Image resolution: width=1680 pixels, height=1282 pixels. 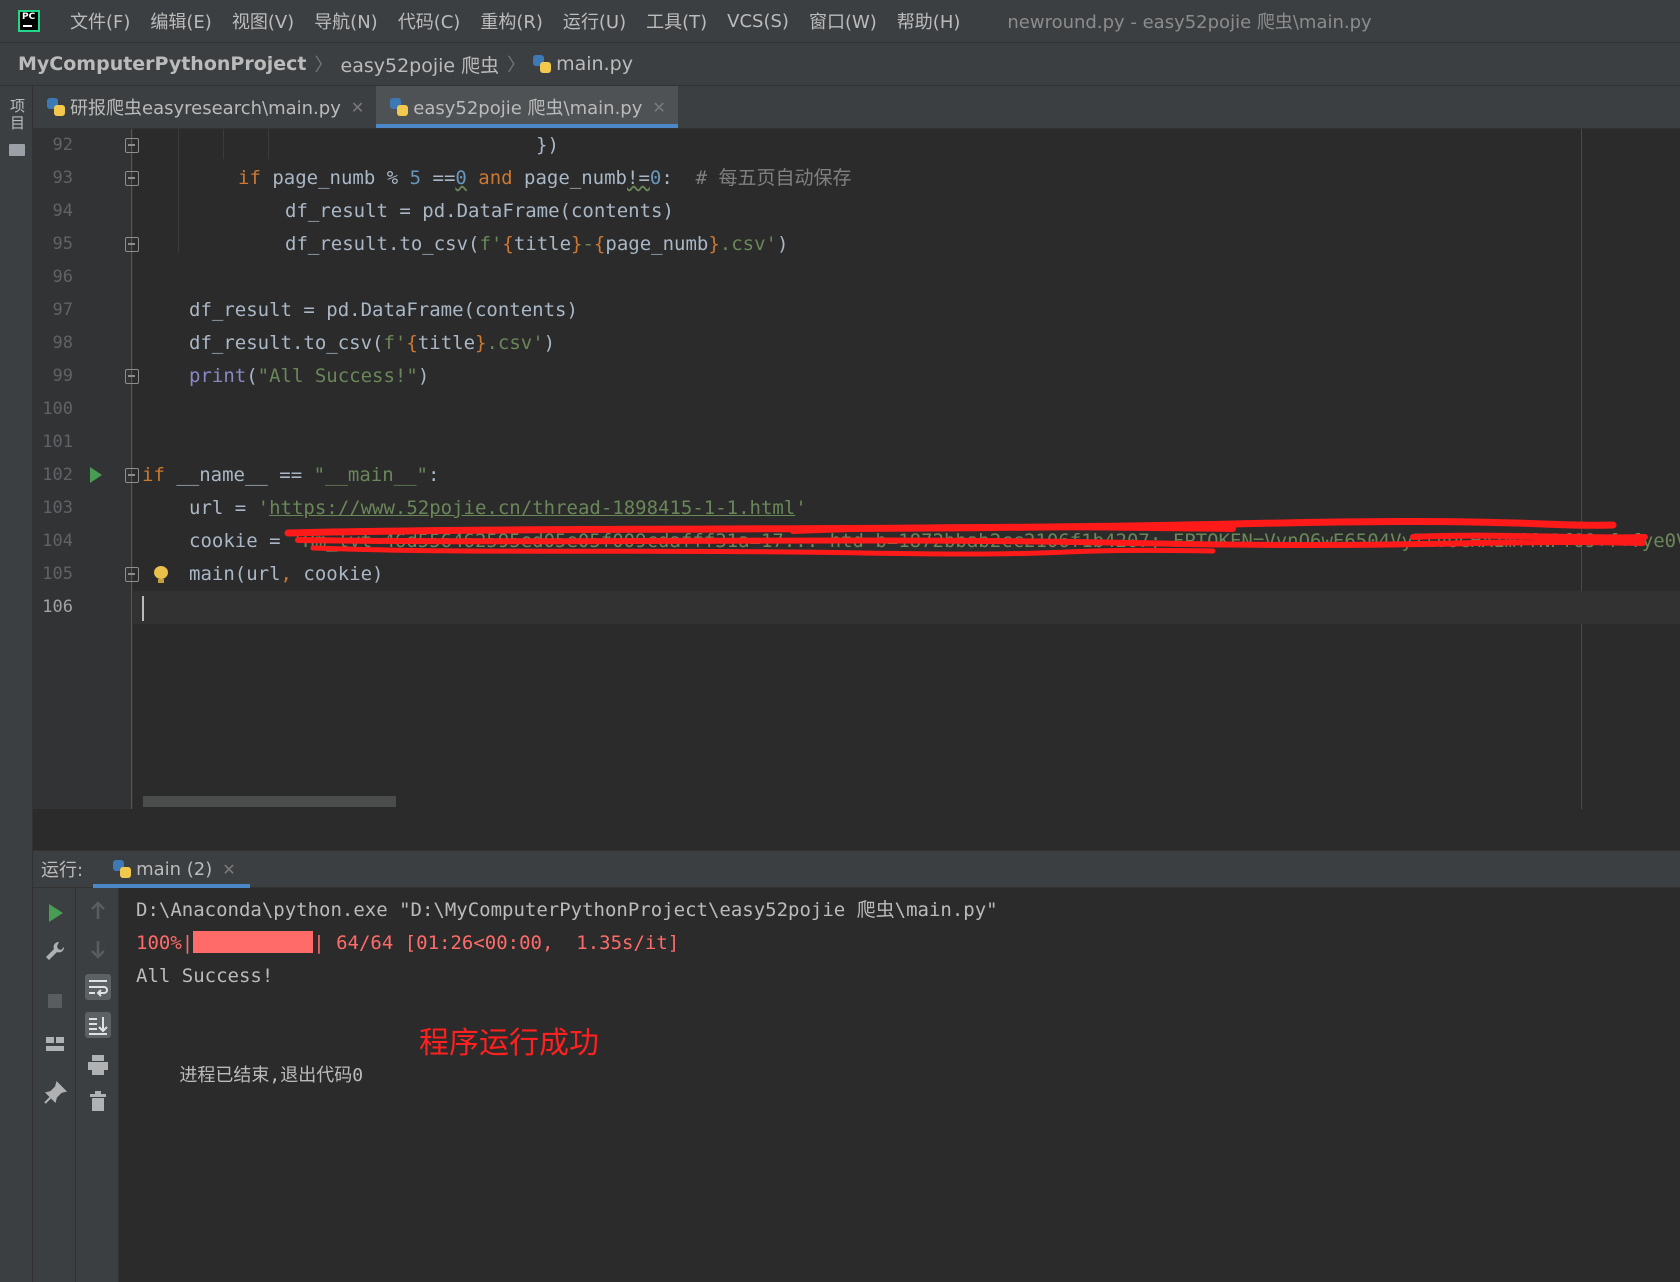 I want to click on scroll-to-end-icon, so click(x=98, y=1025).